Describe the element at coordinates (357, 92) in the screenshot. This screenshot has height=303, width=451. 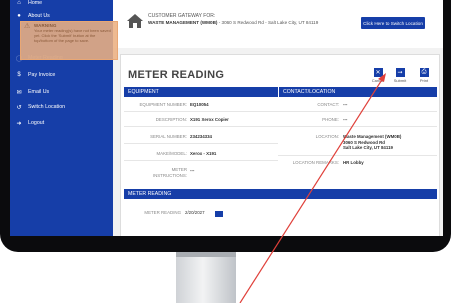
I see `contact-section-header: CONTACT/LOCATION` at that location.